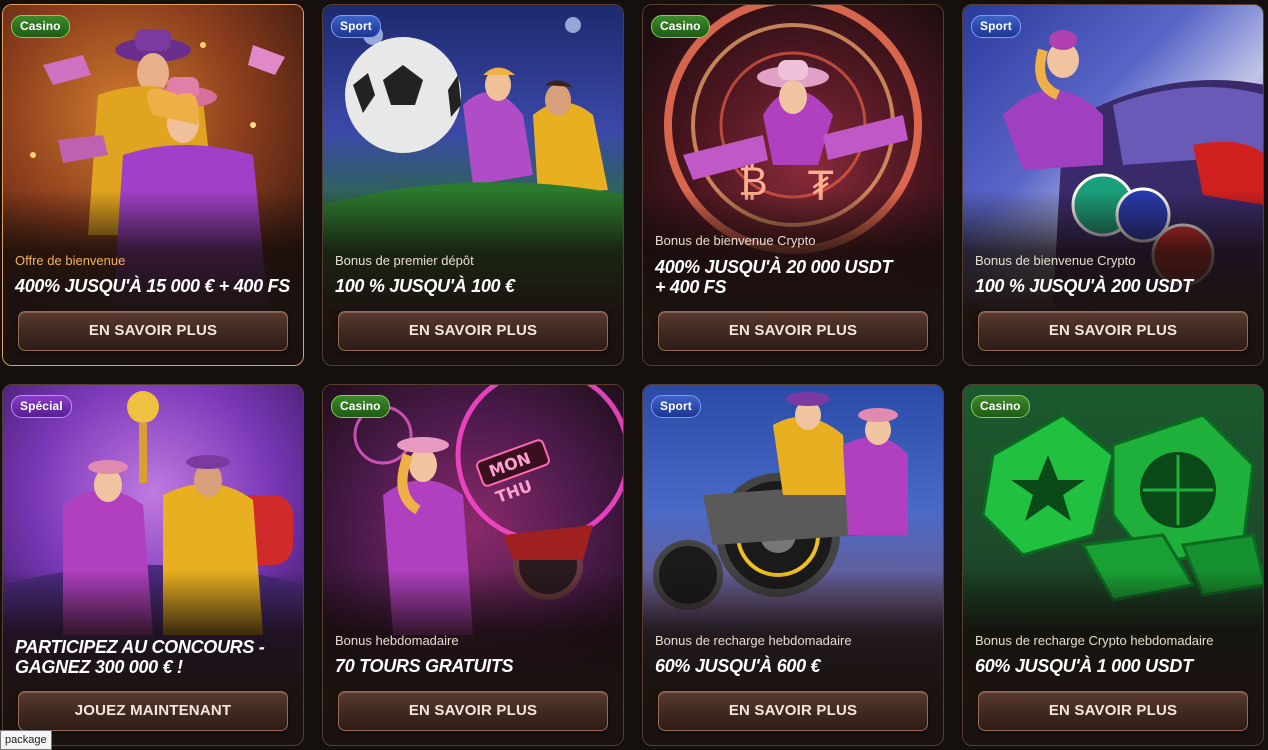 This screenshot has height=750, width=1268. I want to click on promo-title: 60% JUSQU'À 600 €, so click(738, 666).